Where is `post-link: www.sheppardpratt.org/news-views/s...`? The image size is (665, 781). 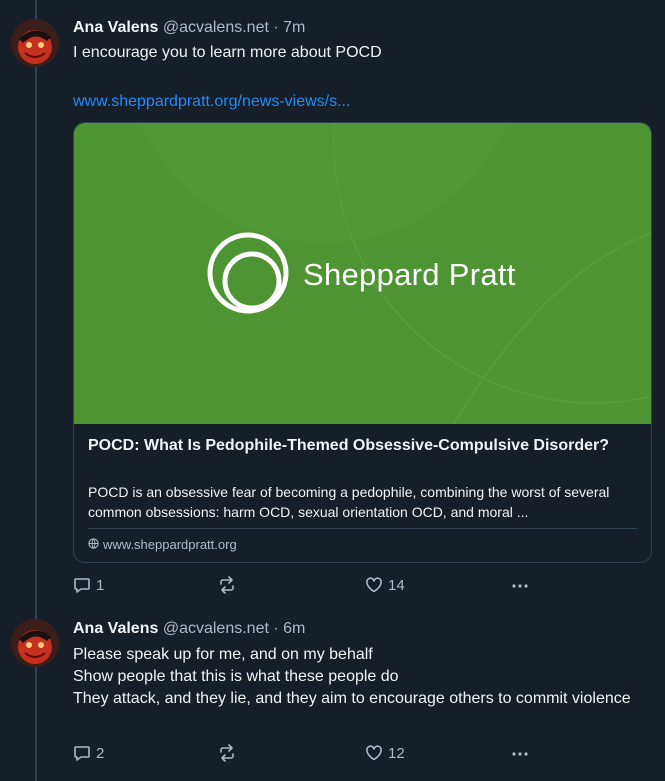
post-link: www.sheppardpratt.org/news-views/s... is located at coordinates (211, 101).